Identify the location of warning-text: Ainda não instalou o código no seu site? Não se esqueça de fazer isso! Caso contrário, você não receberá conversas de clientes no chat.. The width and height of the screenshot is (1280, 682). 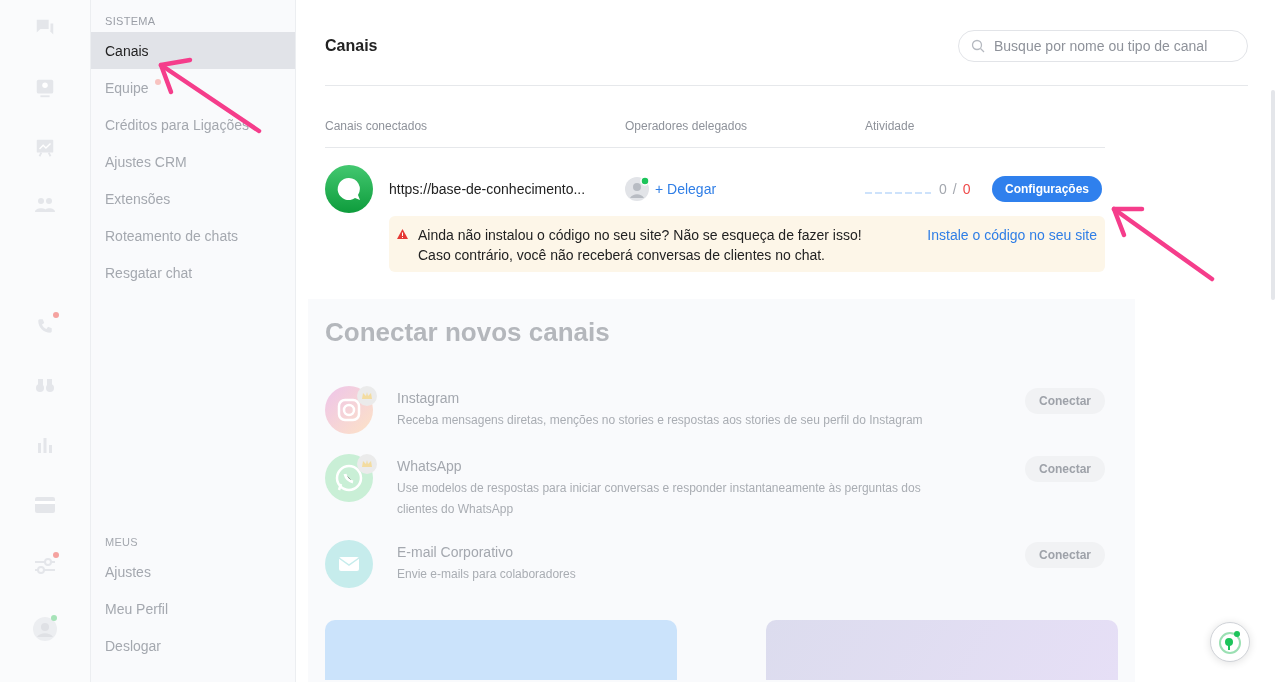
(640, 245).